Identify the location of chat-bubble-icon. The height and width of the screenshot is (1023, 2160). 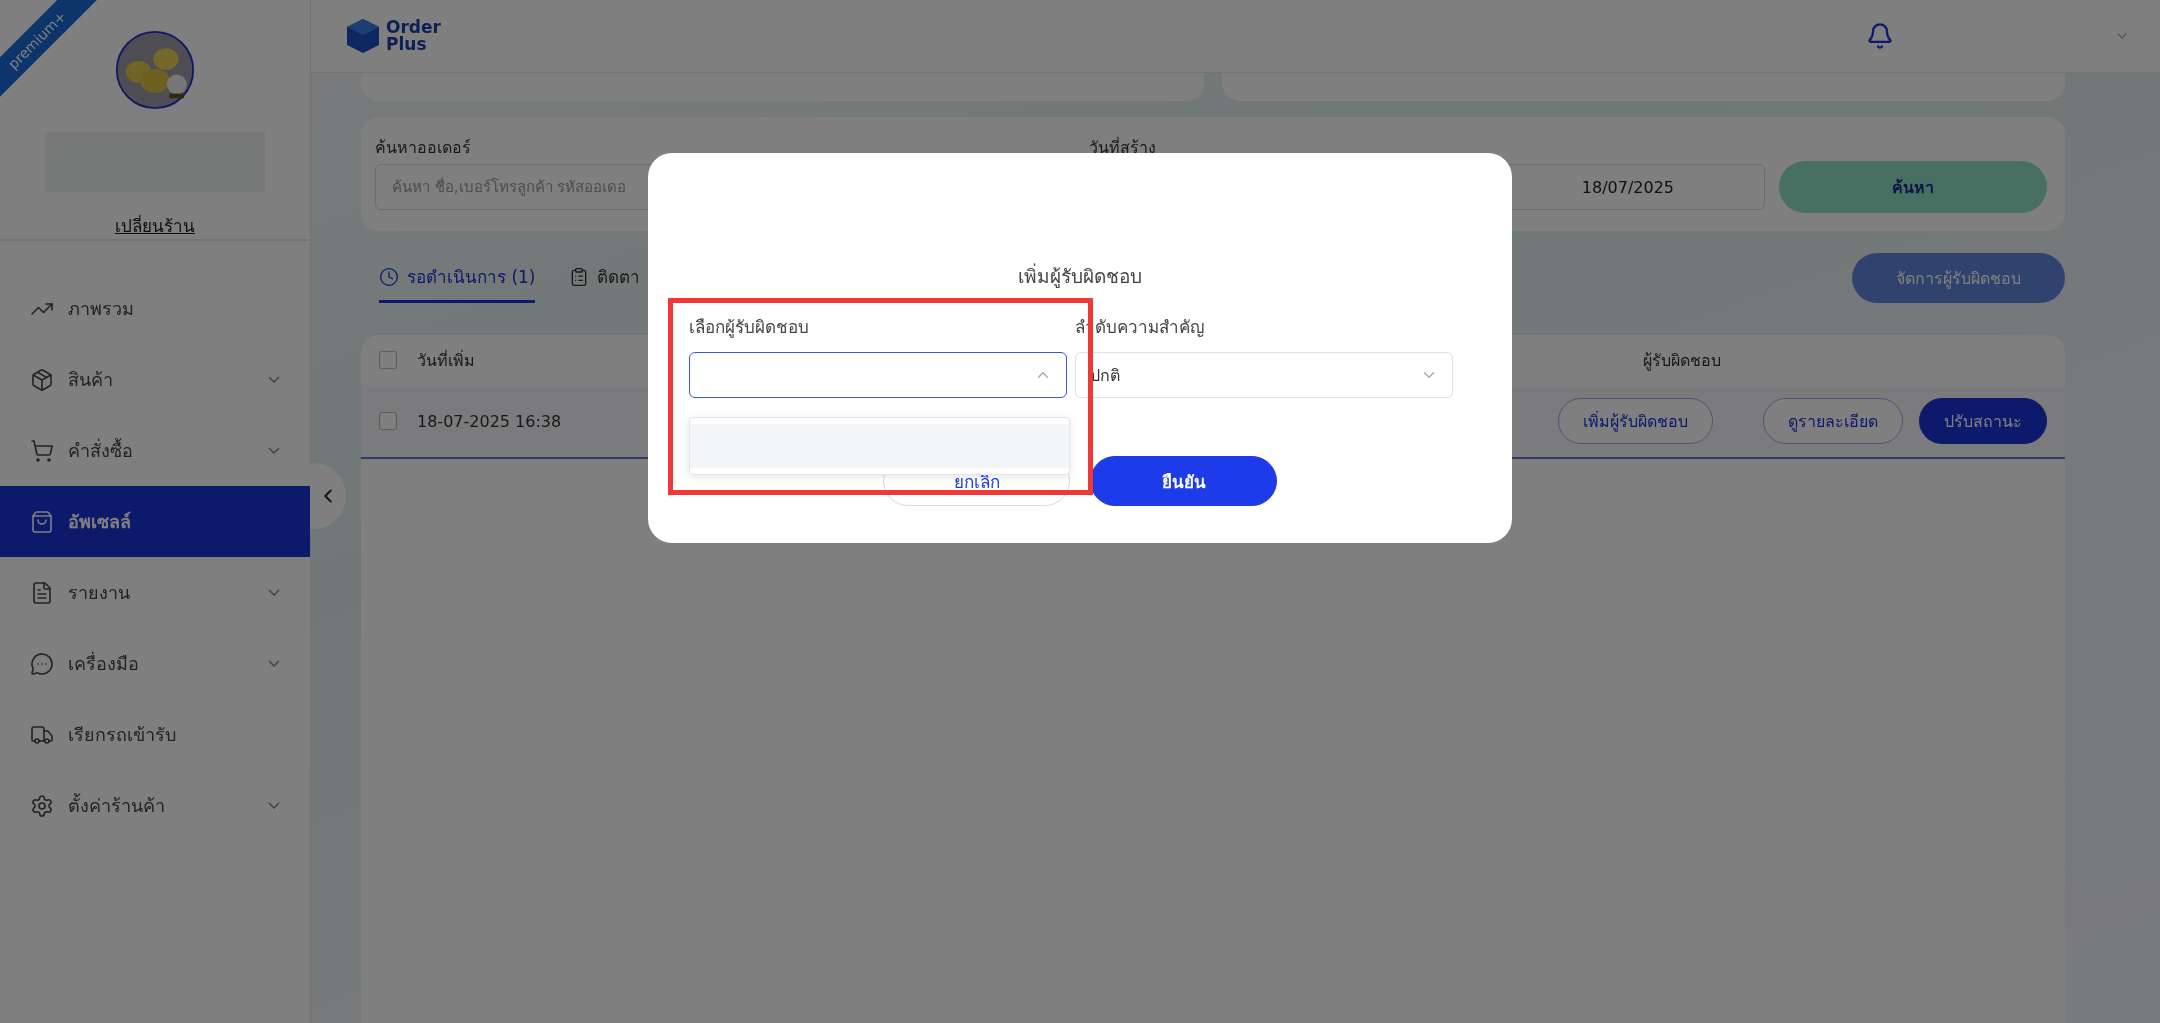
(42, 663).